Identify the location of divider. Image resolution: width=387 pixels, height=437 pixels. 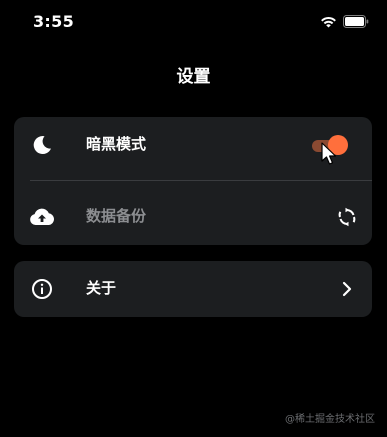
(201, 180).